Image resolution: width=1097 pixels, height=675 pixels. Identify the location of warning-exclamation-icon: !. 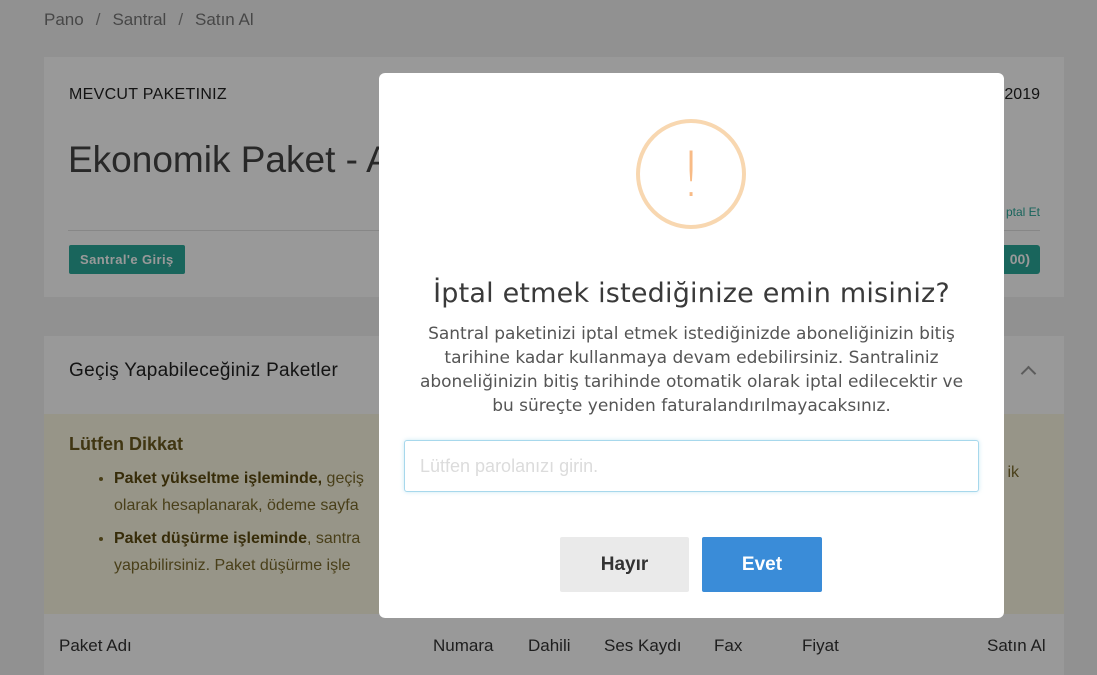
(691, 174).